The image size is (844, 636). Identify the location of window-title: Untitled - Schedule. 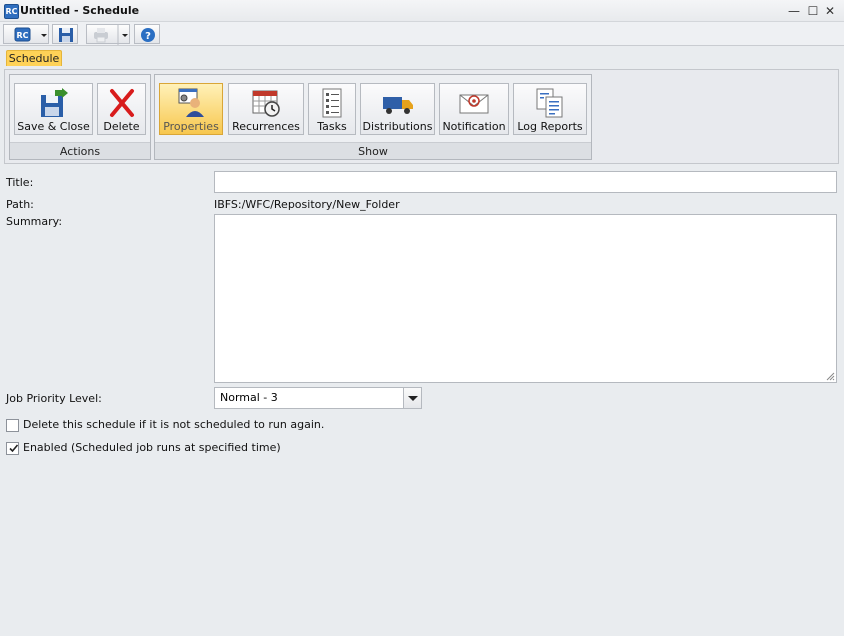
(80, 10).